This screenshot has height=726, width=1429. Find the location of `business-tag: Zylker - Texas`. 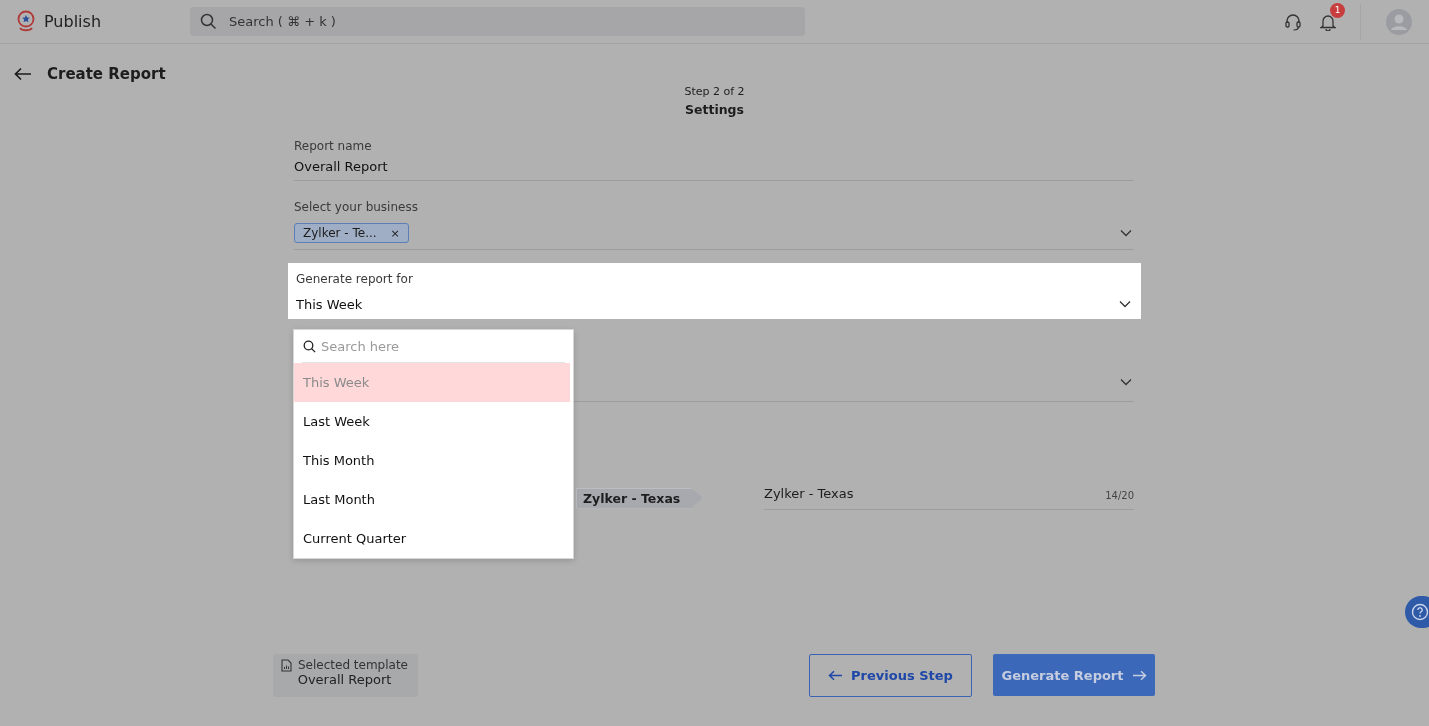

business-tag: Zylker - Texas is located at coordinates (640, 498).